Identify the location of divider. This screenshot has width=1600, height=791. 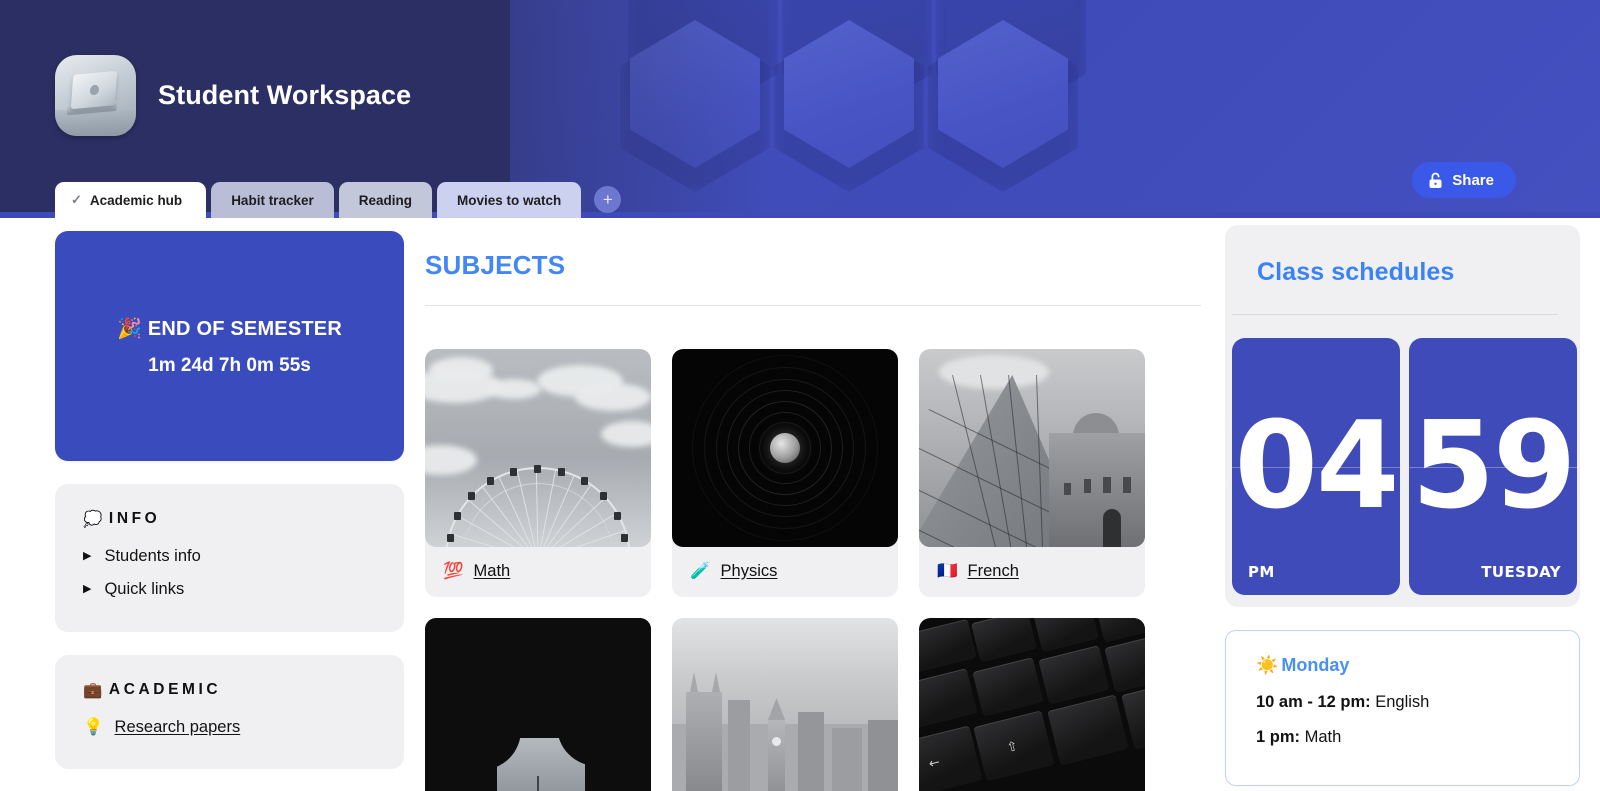
(813, 305).